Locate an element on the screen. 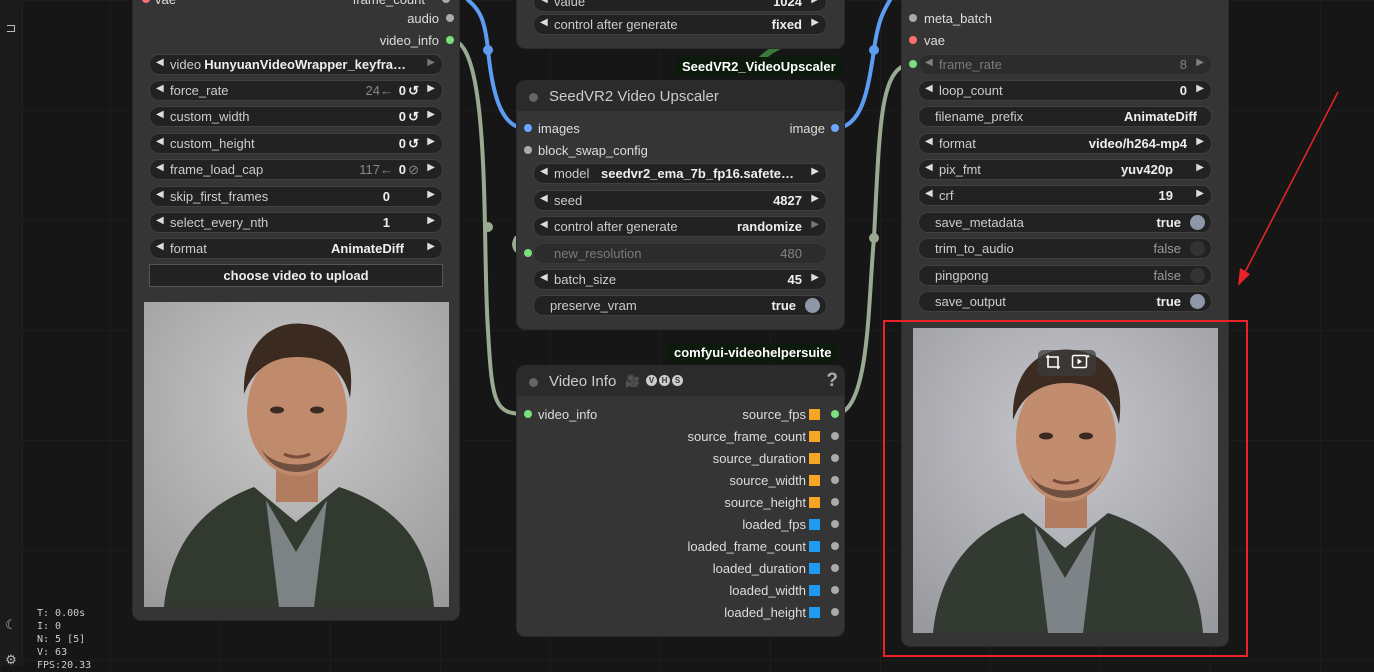 Image resolution: width=1374 pixels, height=672 pixels. moon-icon: ☾ is located at coordinates (11, 625).